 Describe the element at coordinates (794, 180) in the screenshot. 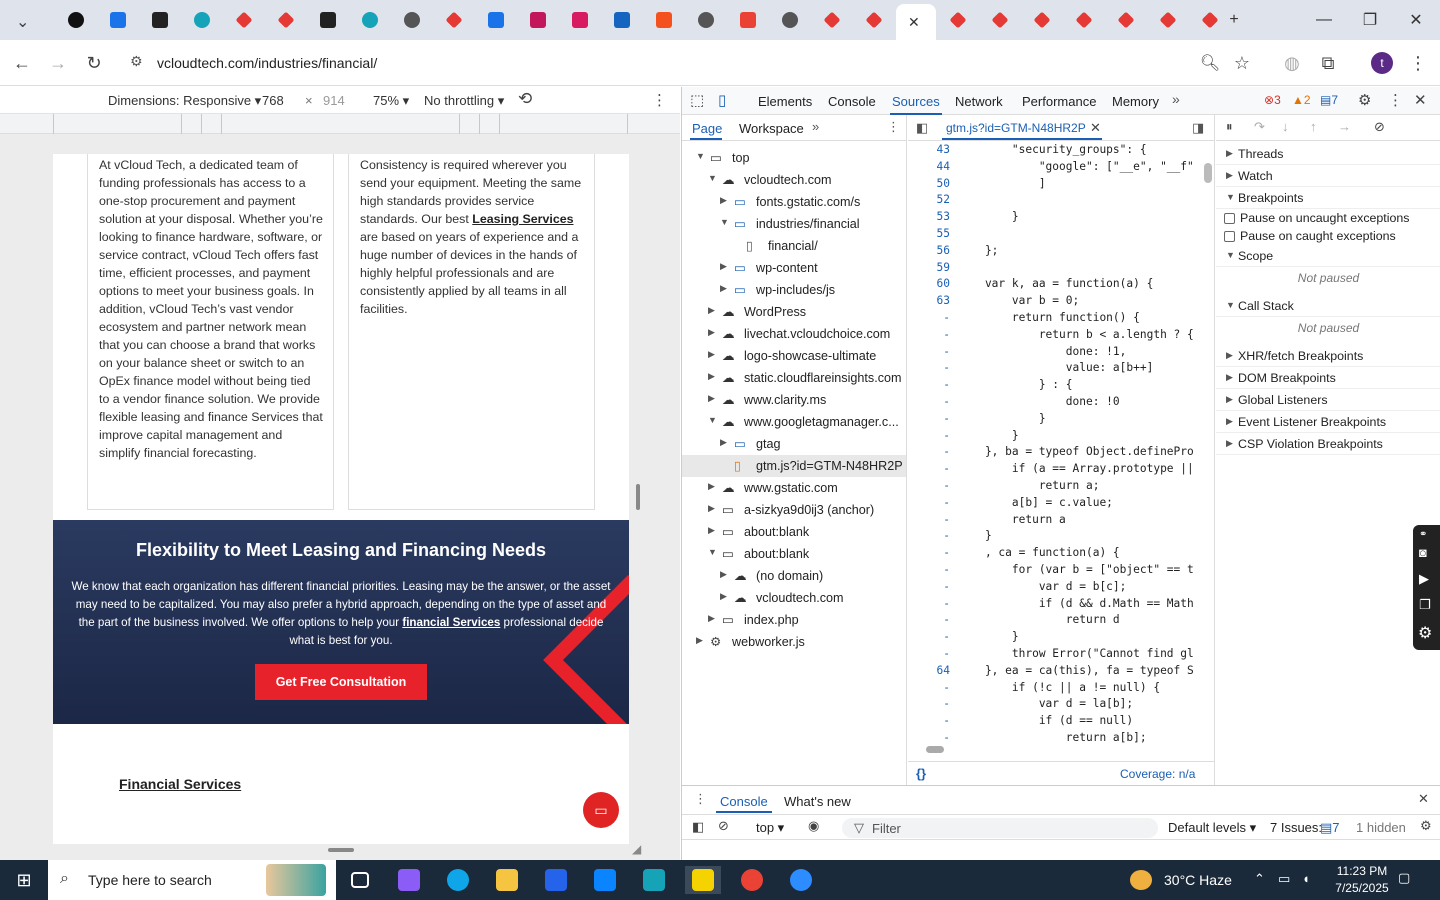

I see `tree-item: ▼ ☁ vcloudtech.com` at that location.